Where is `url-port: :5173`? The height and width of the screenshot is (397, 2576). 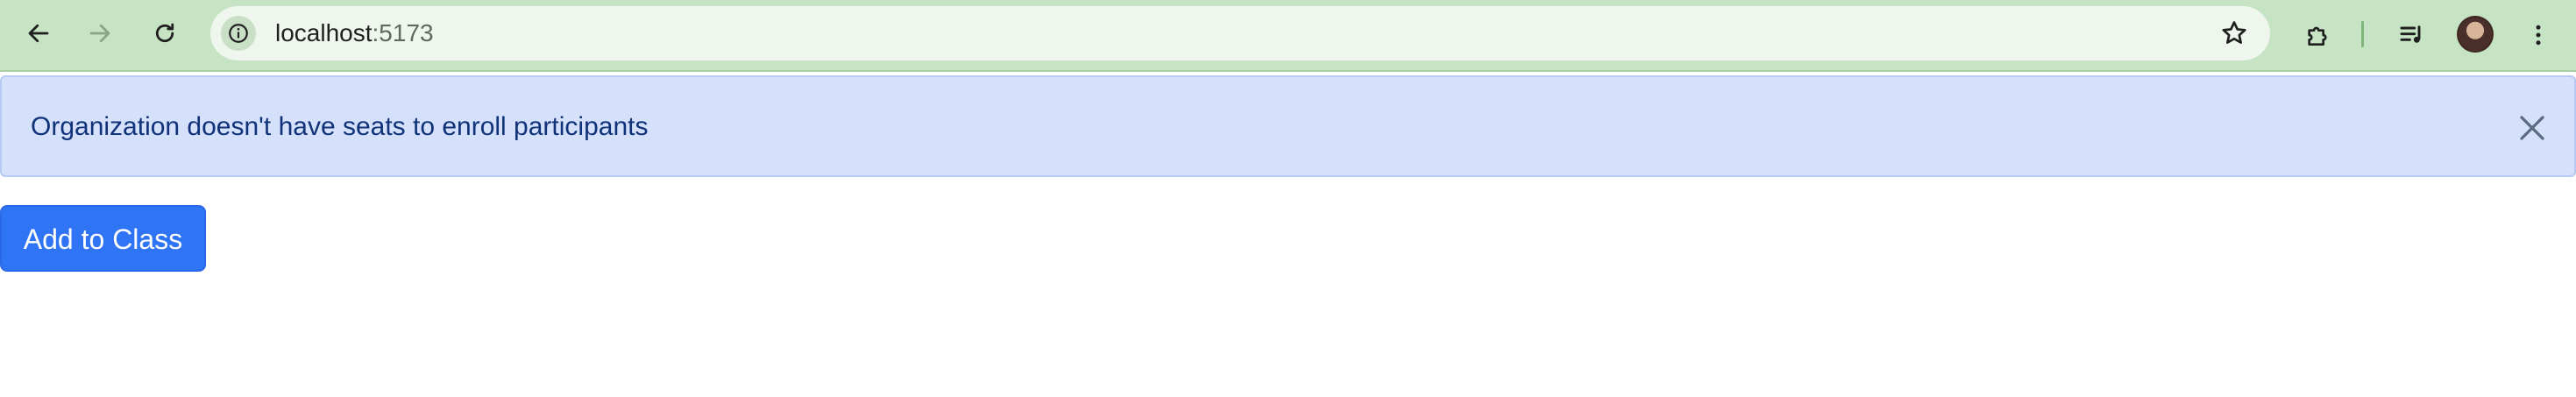 url-port: :5173 is located at coordinates (403, 32).